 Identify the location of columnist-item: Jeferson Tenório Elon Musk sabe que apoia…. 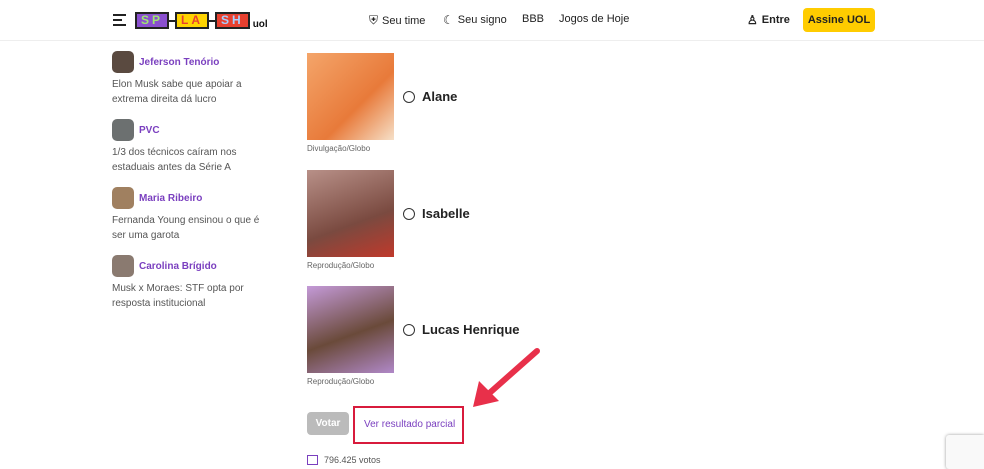
(187, 79).